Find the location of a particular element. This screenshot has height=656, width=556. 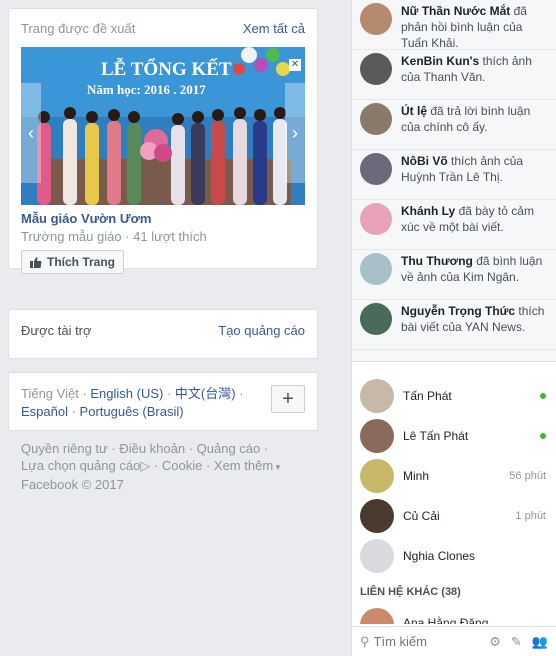

ticker-item: KenBin Kun's thích ảnh của Thanh Văn. is located at coordinates (454, 75).